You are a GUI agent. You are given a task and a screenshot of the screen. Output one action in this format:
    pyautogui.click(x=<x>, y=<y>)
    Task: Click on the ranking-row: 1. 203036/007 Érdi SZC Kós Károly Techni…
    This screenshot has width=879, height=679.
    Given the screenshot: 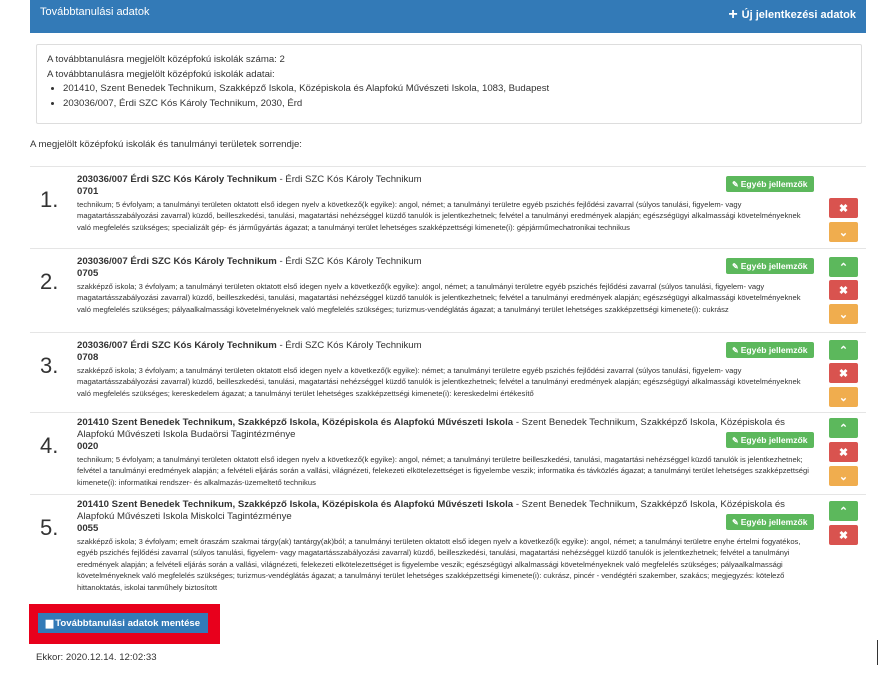 What is the action you would take?
    pyautogui.click(x=448, y=206)
    